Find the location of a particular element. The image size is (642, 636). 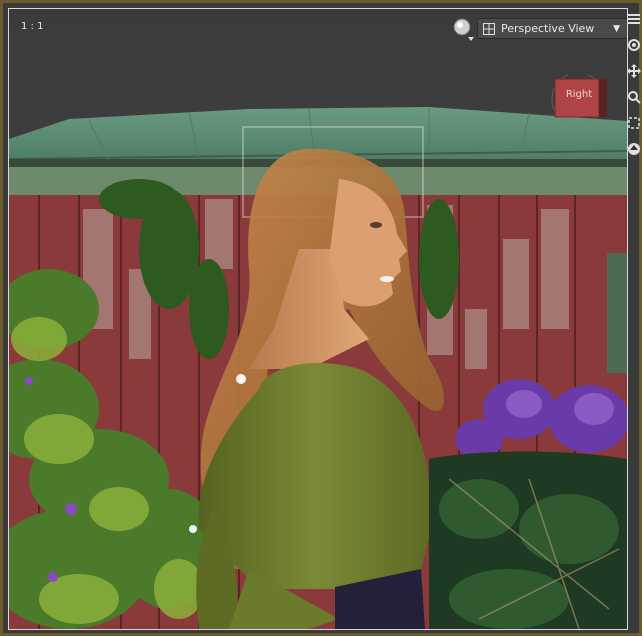

zoom-ratio-label: 1 is located at coordinates (32, 26).